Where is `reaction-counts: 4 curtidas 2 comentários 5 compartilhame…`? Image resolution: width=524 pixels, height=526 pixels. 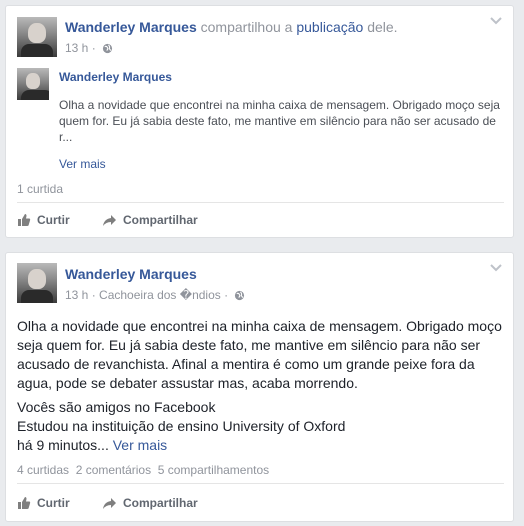
reaction-counts: 4 curtidas 2 comentários 5 compartilhame… is located at coordinates (143, 470).